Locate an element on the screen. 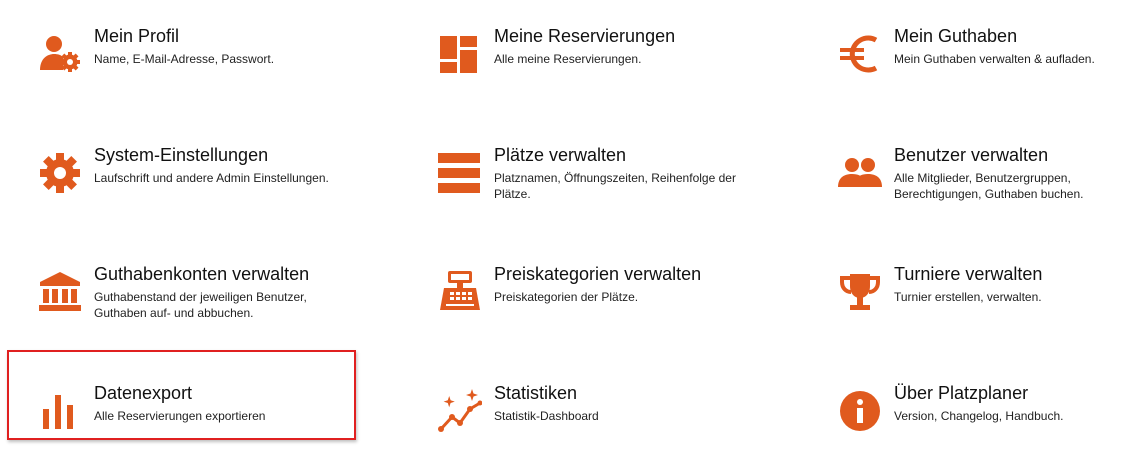  tile-description: Alle Reservierungen exportieren is located at coordinates (180, 416).